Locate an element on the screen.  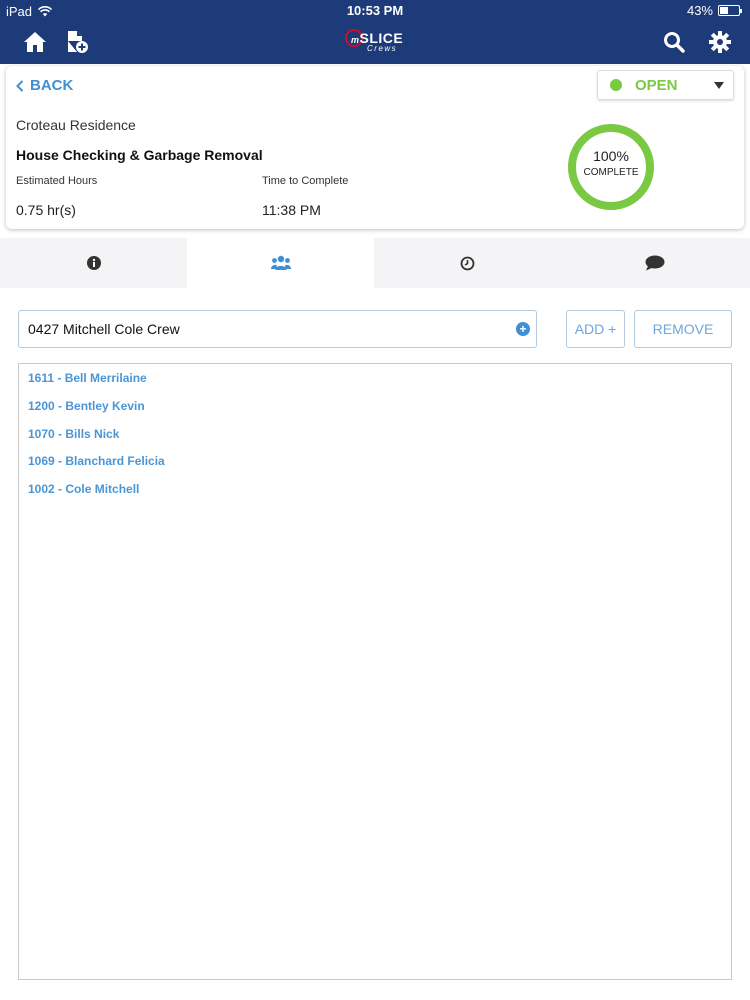
comment-icon is located at coordinates (654, 263).